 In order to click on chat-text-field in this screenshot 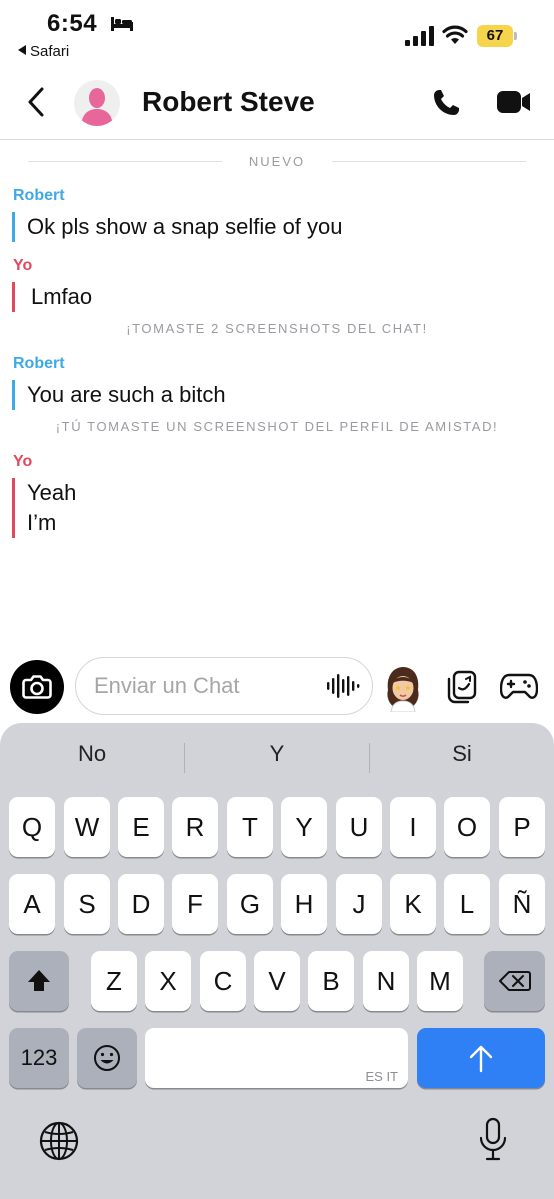, I will do `click(204, 686)`.